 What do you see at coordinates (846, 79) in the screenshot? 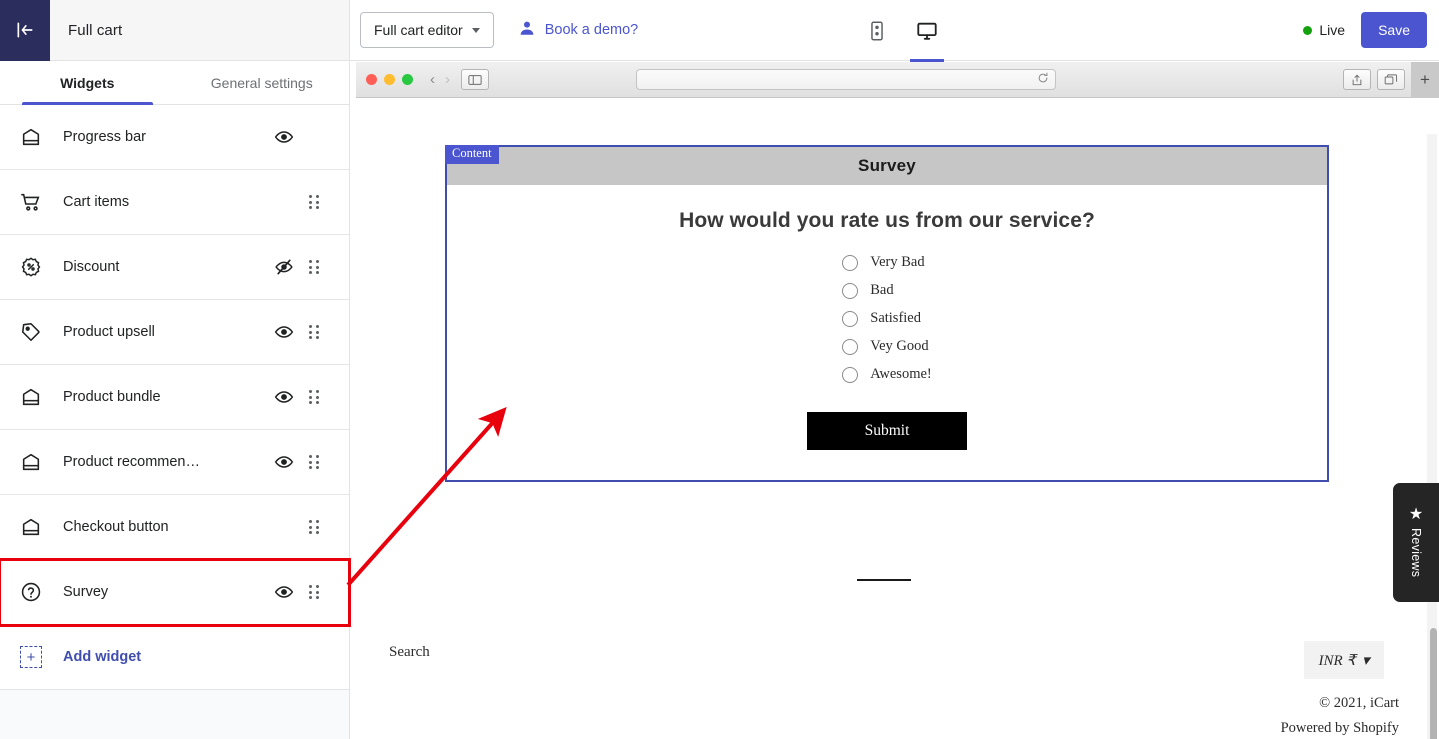
I see `browser-url-bar` at bounding box center [846, 79].